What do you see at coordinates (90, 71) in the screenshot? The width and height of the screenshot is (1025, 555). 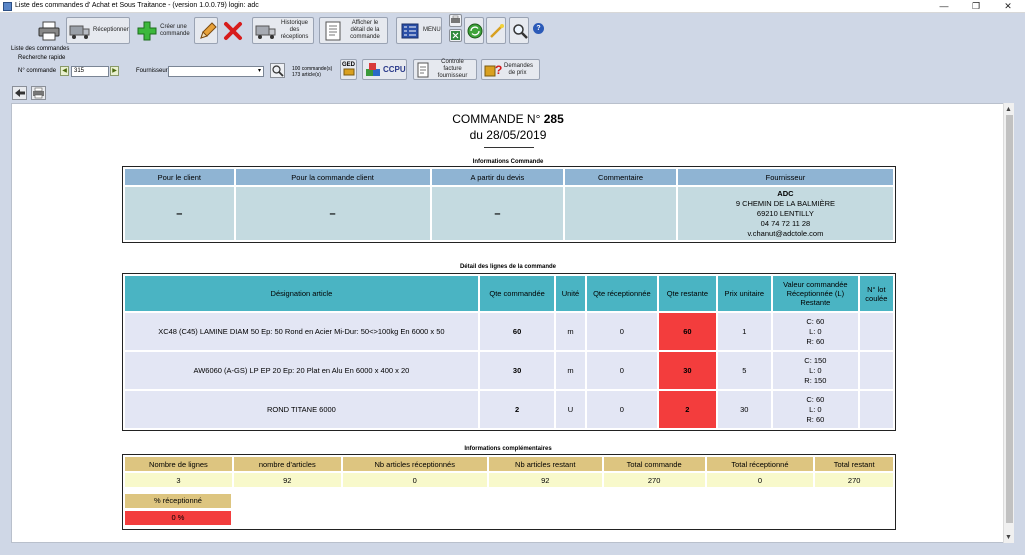 I see `ncommande-input: 315` at bounding box center [90, 71].